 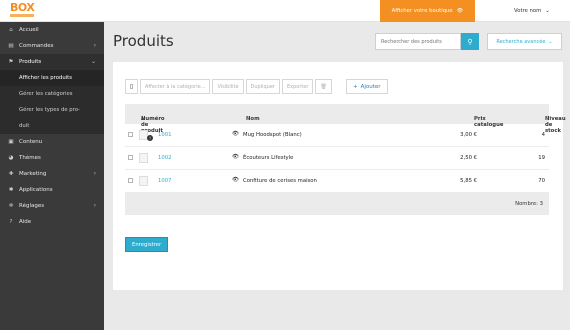 What do you see at coordinates (33, 174) in the screenshot?
I see `sidebar-item-label: Marketing` at bounding box center [33, 174].